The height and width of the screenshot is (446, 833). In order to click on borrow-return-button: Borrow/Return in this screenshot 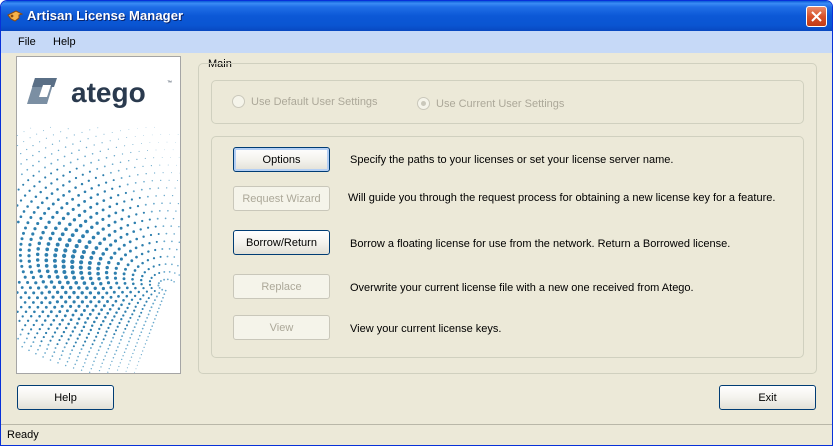, I will do `click(281, 242)`.